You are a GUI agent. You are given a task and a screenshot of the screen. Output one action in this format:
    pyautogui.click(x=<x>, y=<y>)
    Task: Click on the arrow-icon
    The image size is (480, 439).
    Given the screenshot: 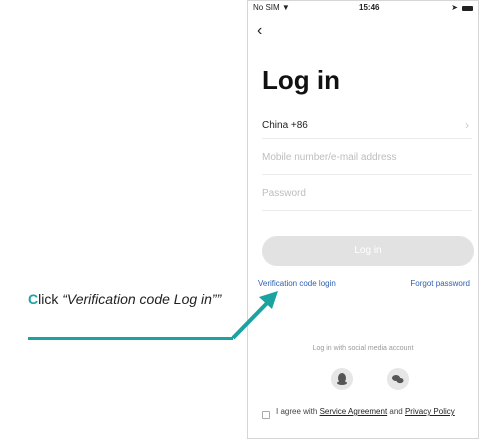 What is the action you would take?
    pyautogui.click(x=254, y=315)
    